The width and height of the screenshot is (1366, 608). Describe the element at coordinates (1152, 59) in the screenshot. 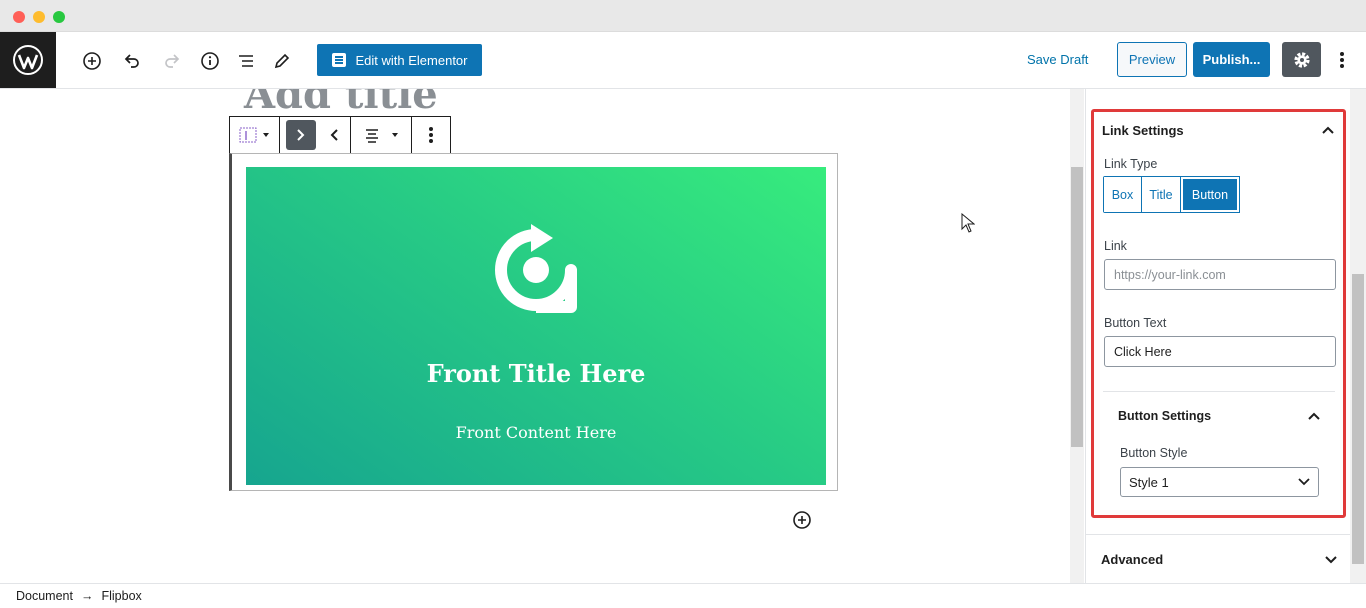

I see `preview-button: Preview` at that location.